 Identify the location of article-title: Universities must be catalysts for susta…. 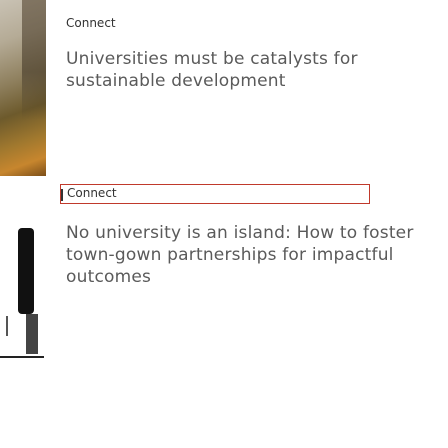
(246, 70).